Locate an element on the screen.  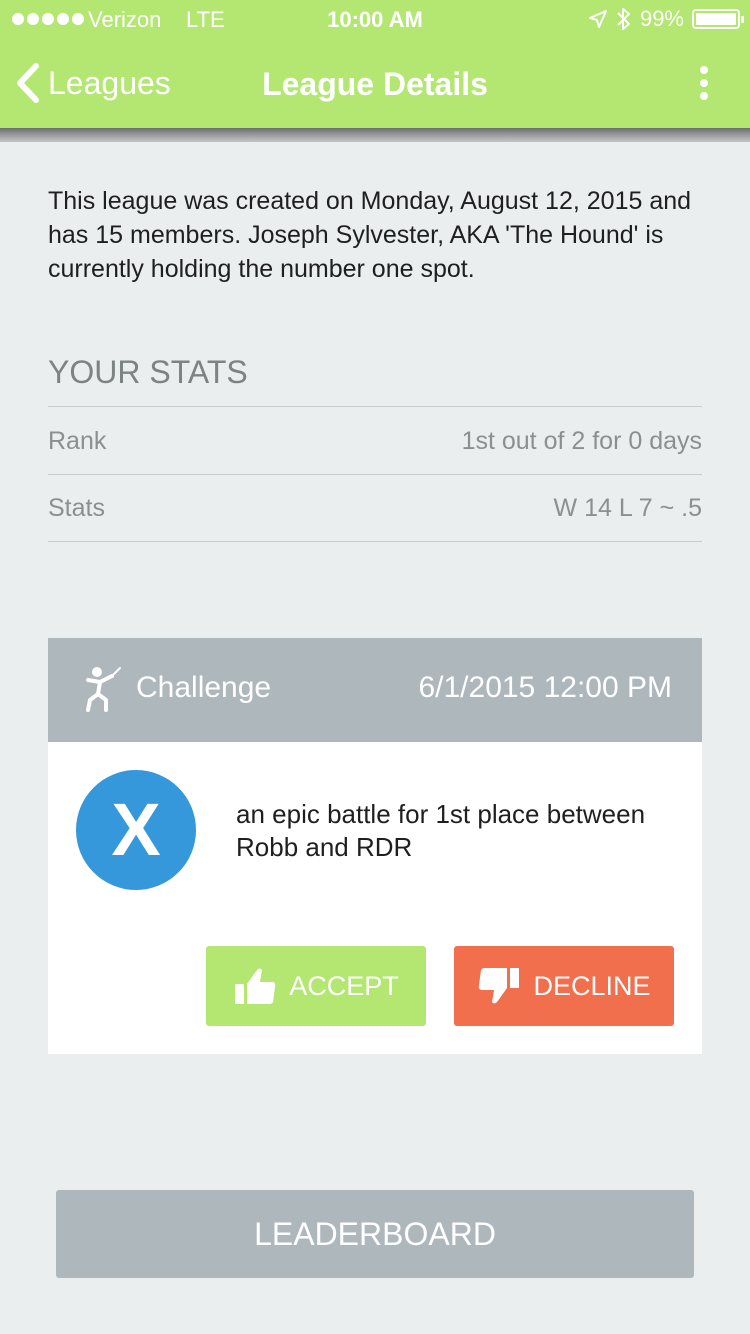
avatar-letter: X is located at coordinates (136, 829).